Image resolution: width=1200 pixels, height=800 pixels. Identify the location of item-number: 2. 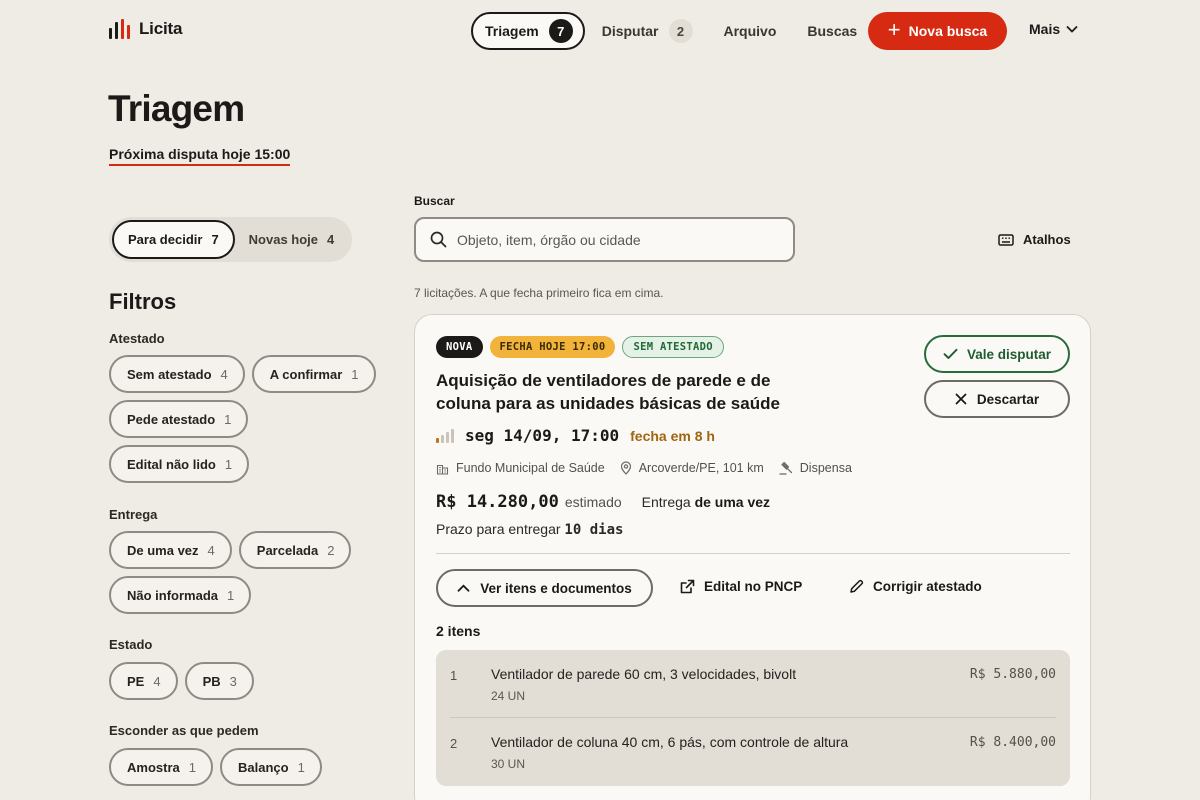
(454, 743).